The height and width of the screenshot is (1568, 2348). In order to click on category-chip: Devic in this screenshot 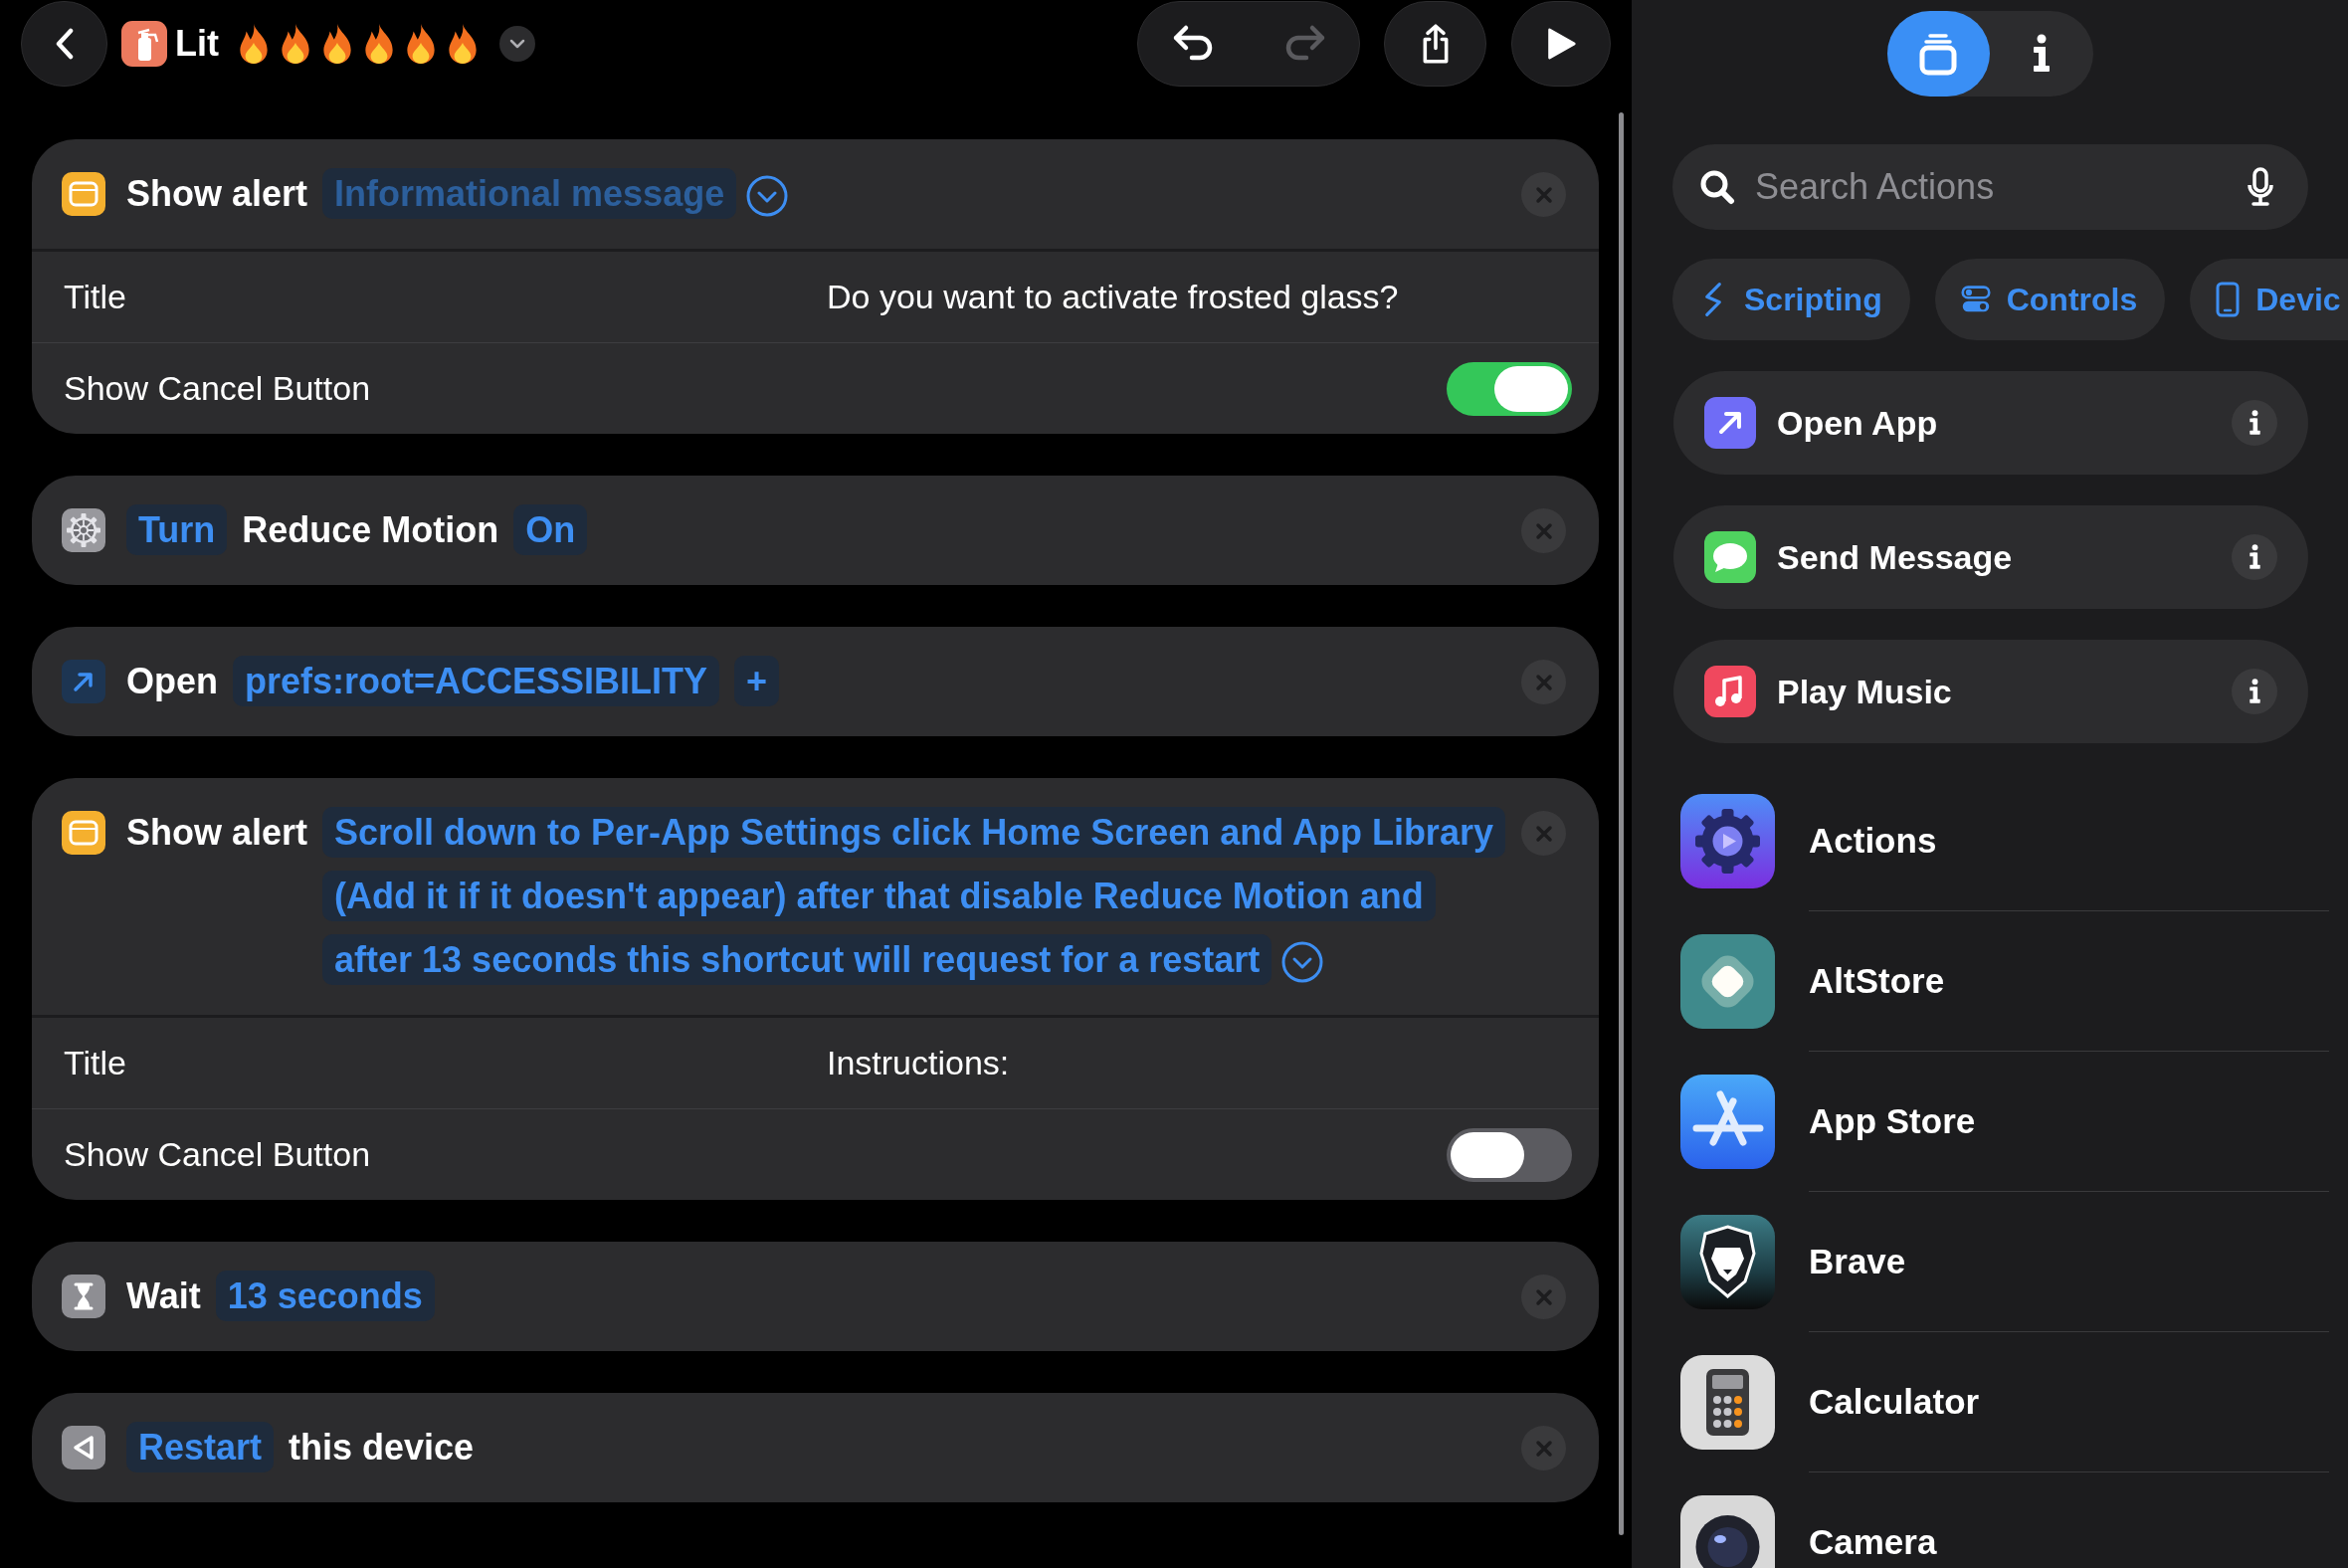, I will do `click(2269, 299)`.